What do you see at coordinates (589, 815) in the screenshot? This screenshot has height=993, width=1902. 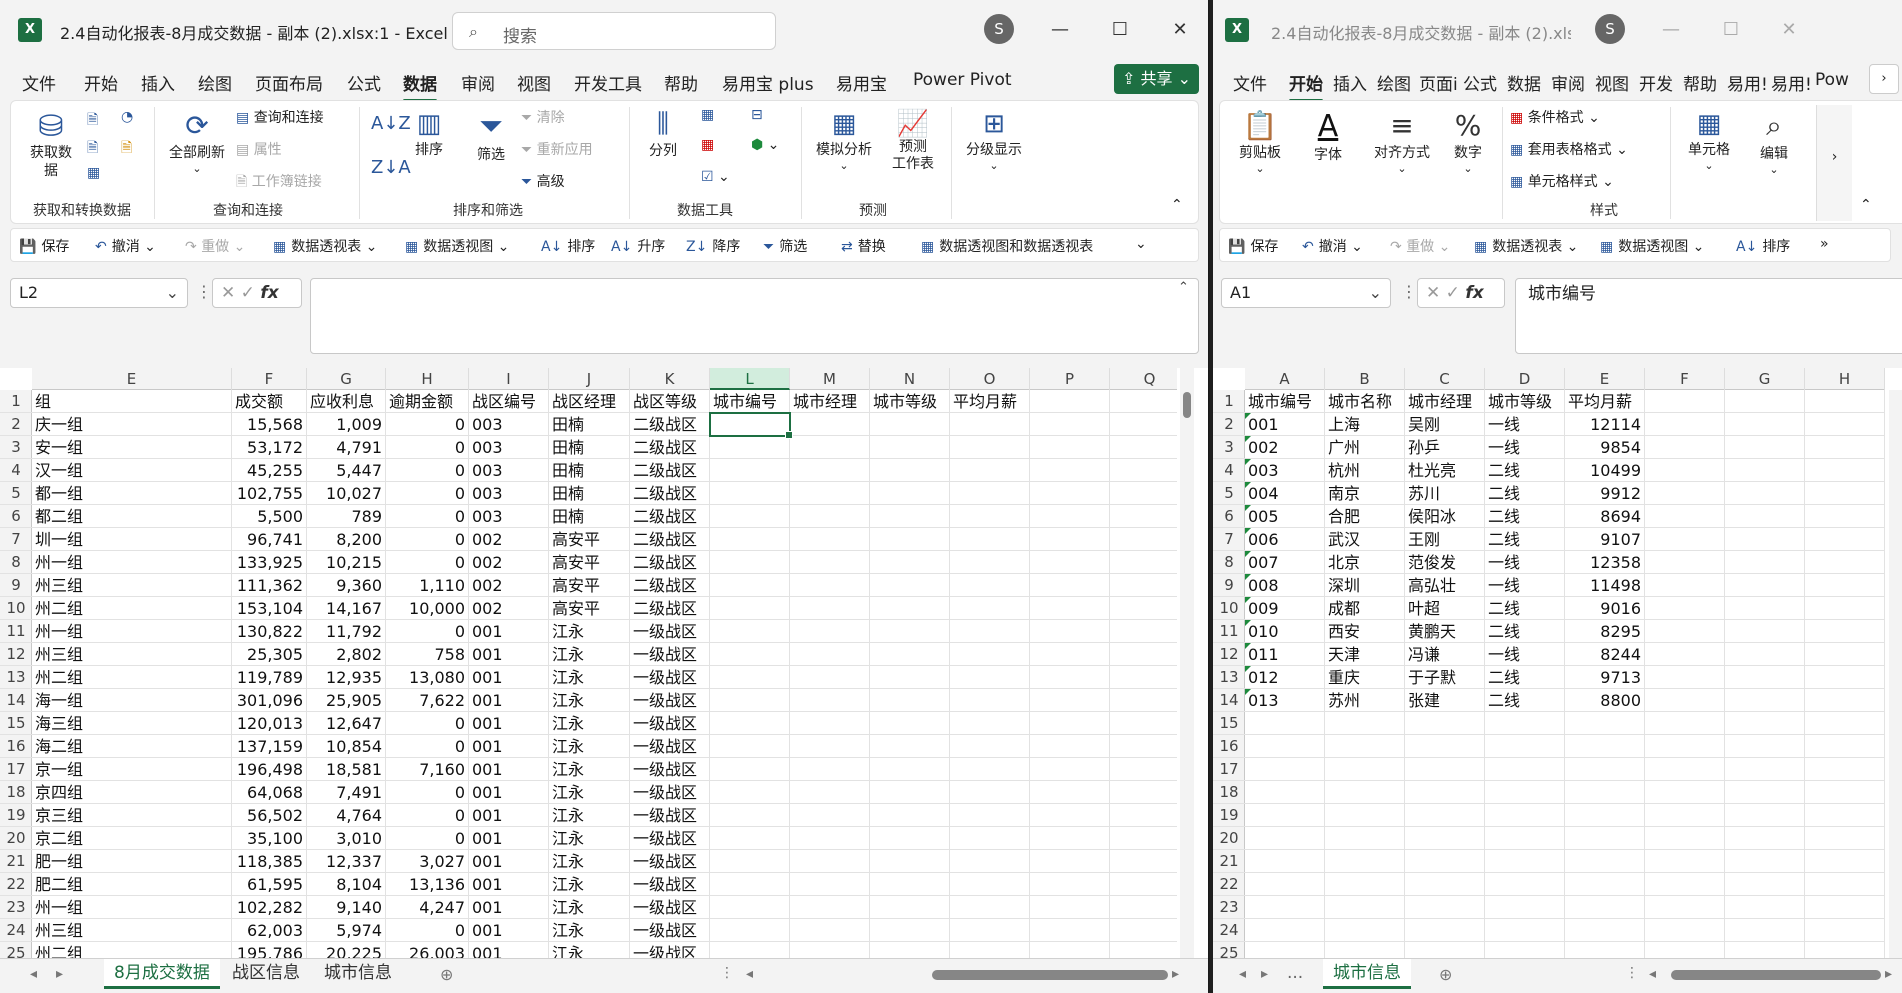 I see `cell: 江永` at bounding box center [589, 815].